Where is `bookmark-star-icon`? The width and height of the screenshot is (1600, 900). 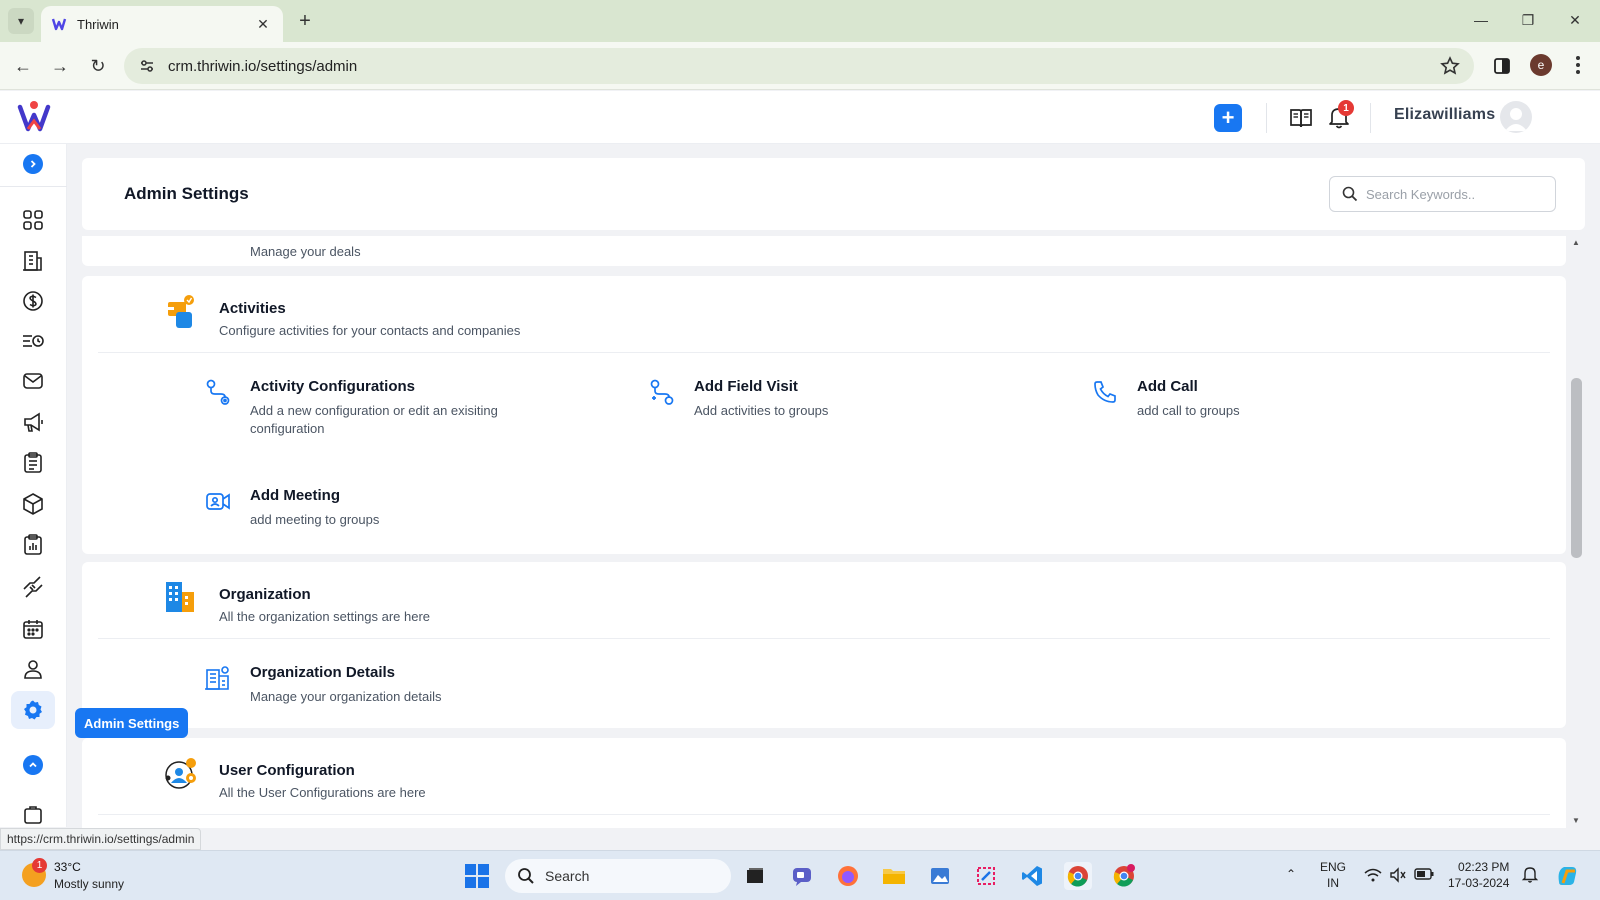
bookmark-star-icon is located at coordinates (1450, 66).